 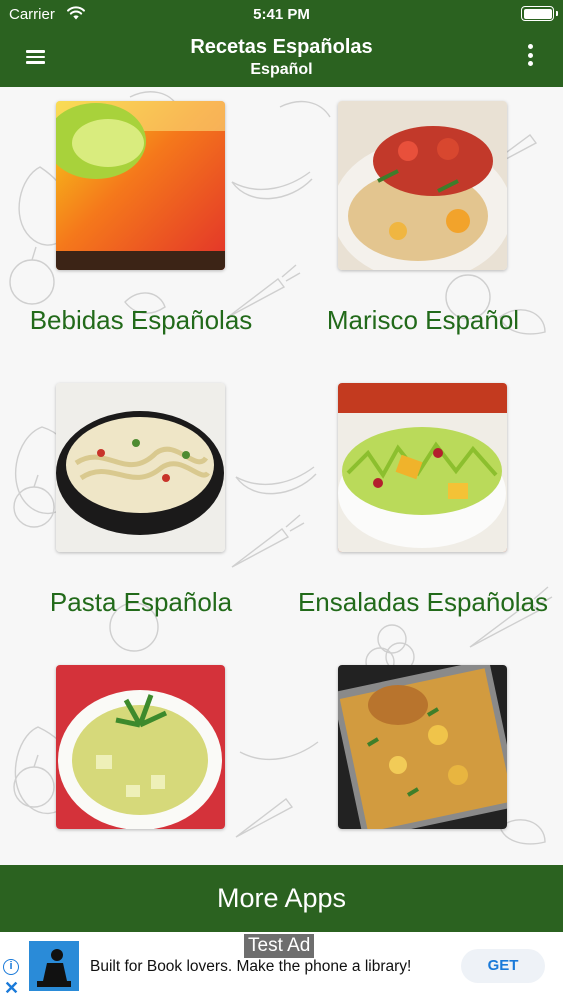 I want to click on chicken-image, so click(x=422, y=747).